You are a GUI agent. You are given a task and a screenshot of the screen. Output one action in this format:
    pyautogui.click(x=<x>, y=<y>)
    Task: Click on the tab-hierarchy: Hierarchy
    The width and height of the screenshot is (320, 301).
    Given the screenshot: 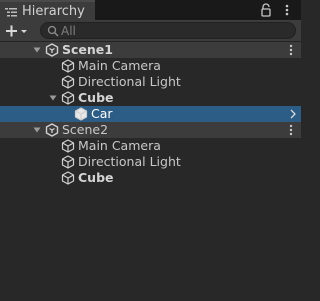 What is the action you would take?
    pyautogui.click(x=47, y=10)
    